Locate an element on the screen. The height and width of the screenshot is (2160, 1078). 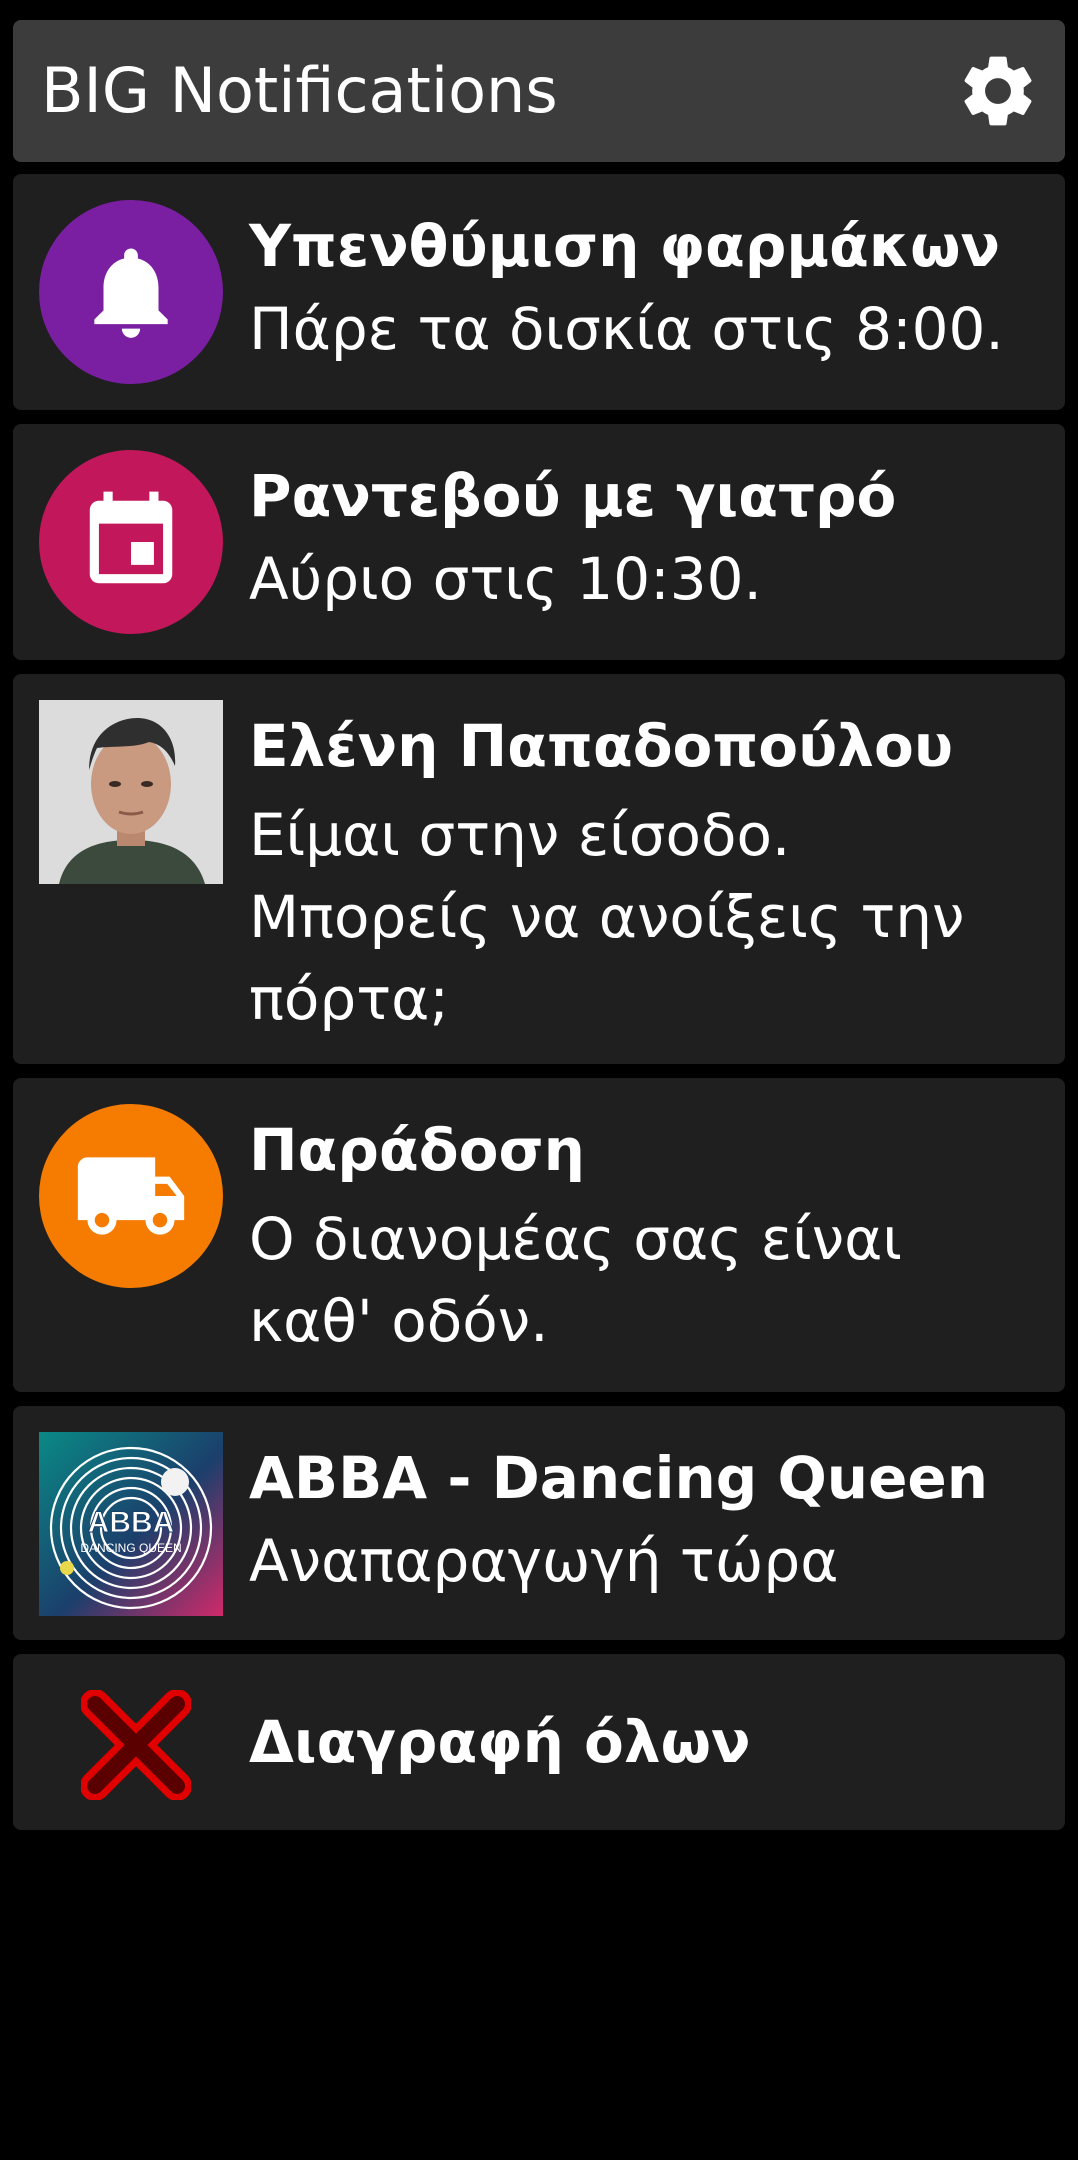
app-header: BIG Notifications is located at coordinates (539, 91).